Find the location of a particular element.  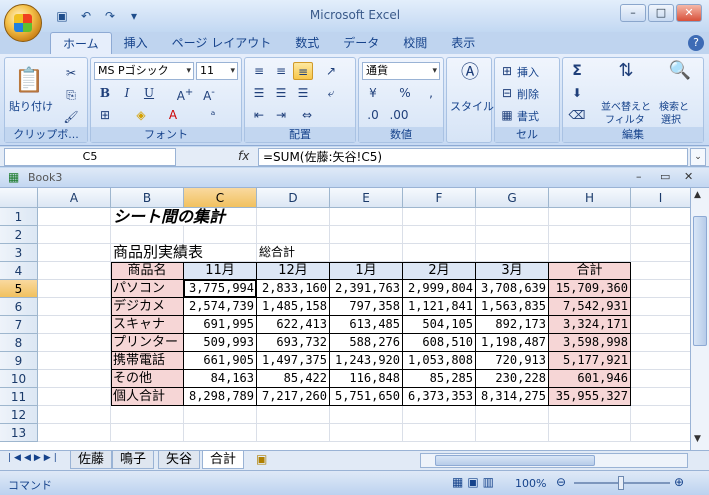

phonetic-icon: ᵃ is located at coordinates (213, 115).